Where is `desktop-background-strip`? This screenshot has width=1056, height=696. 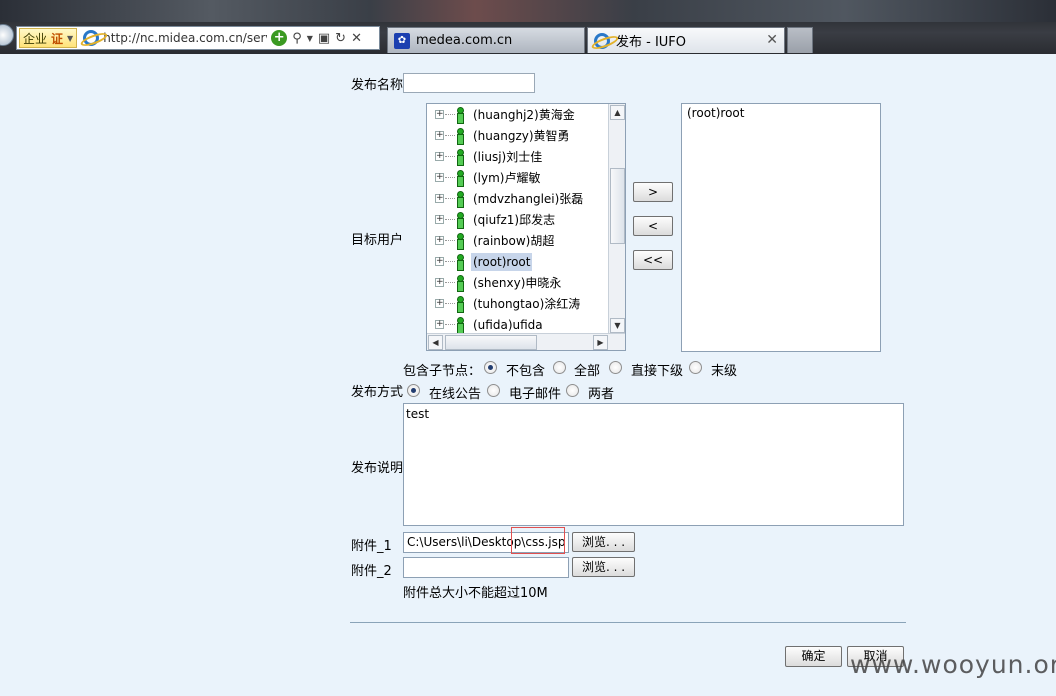
desktop-background-strip is located at coordinates (528, 11).